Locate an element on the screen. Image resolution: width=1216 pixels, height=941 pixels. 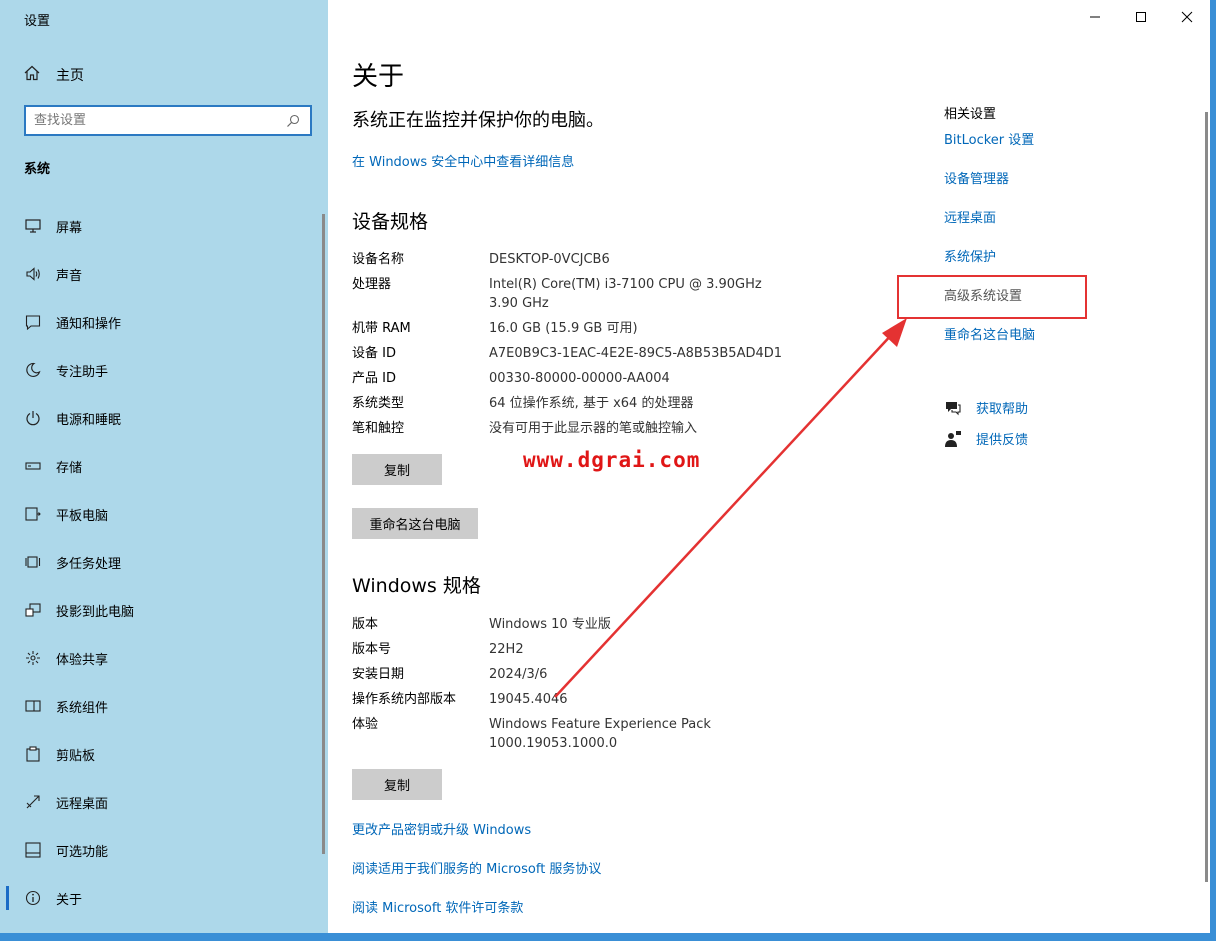
multitask-icon is located at coordinates (33, 562).